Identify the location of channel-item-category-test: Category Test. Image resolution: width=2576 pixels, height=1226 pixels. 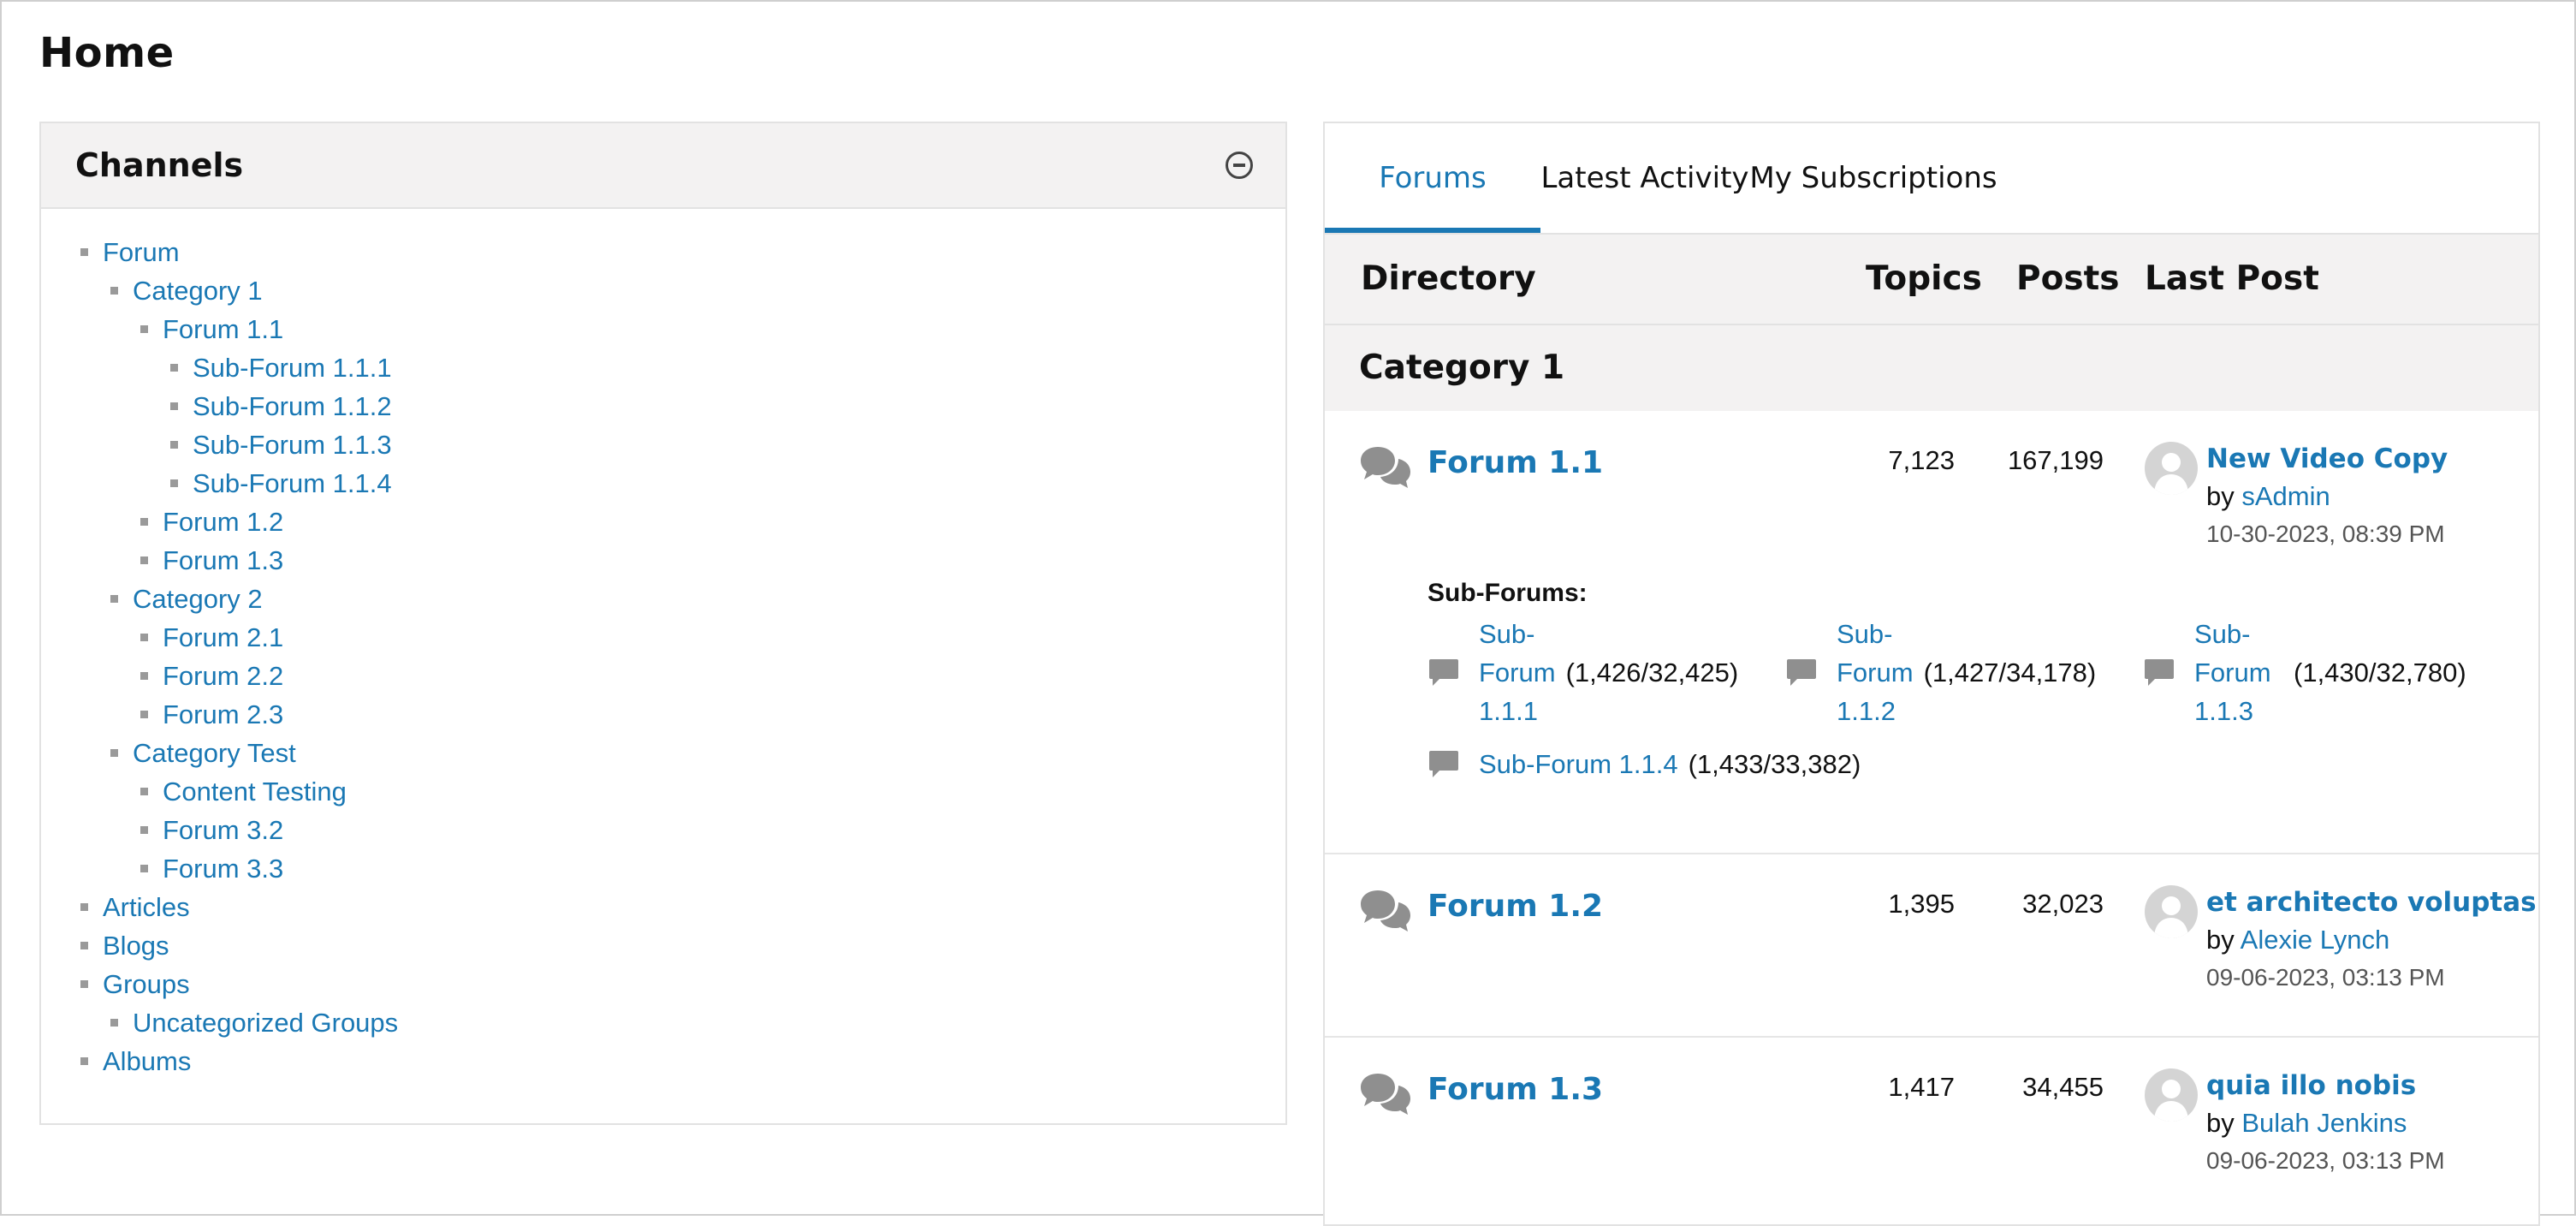
(203, 753).